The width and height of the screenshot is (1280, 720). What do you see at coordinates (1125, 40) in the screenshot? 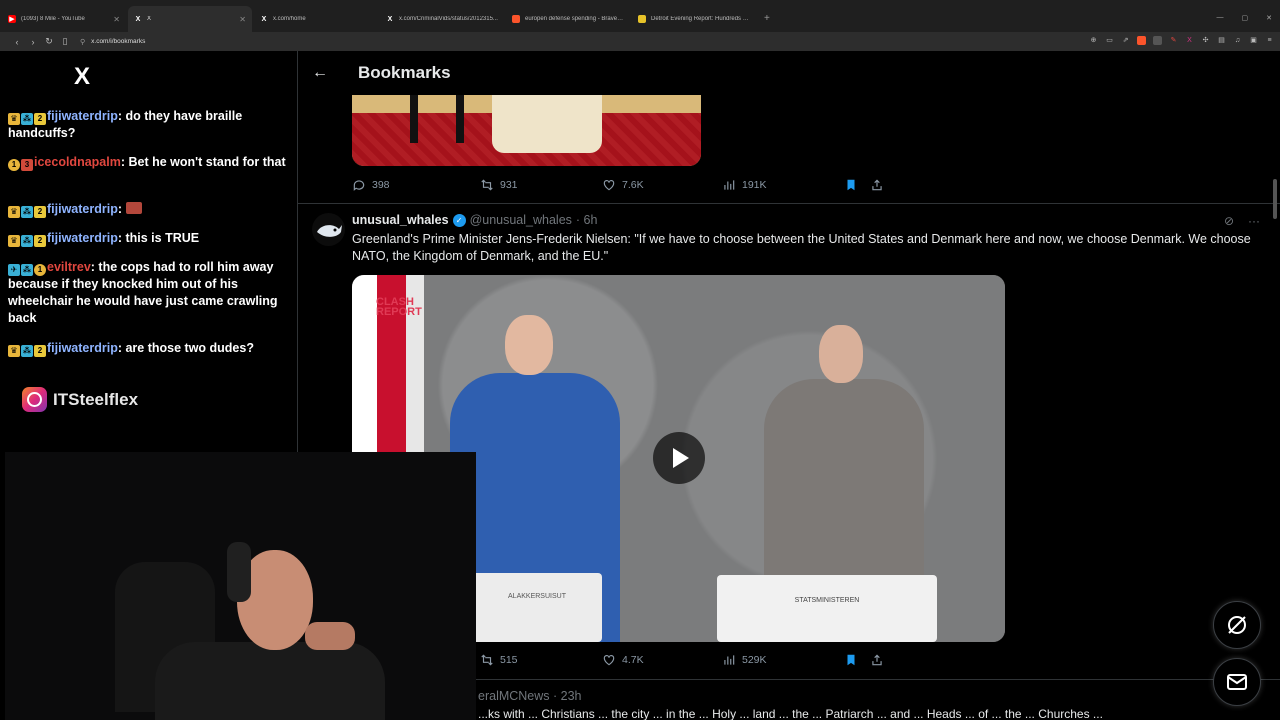
I see `share-icon: ⇗` at bounding box center [1125, 40].